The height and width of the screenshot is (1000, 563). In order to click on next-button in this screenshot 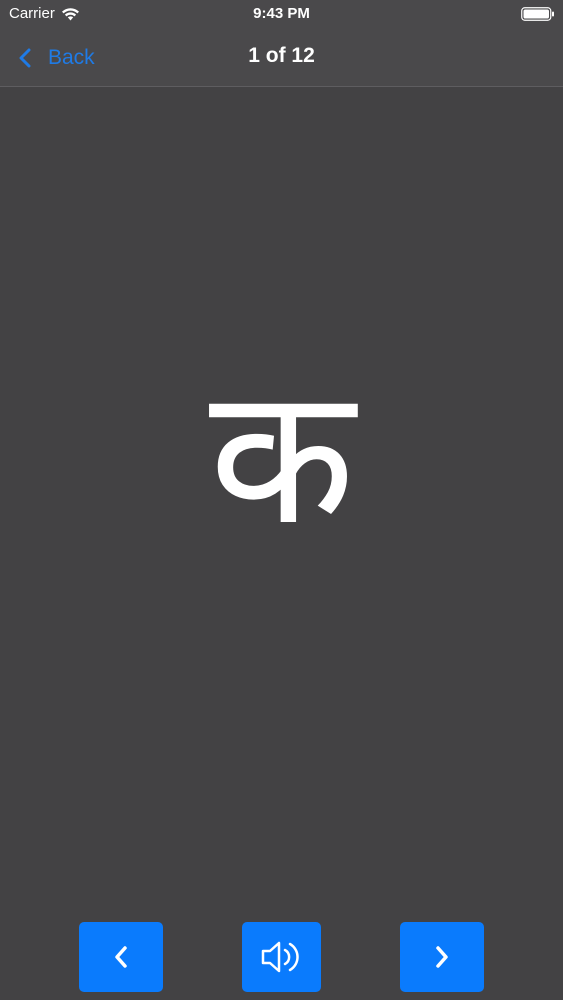, I will do `click(442, 957)`.